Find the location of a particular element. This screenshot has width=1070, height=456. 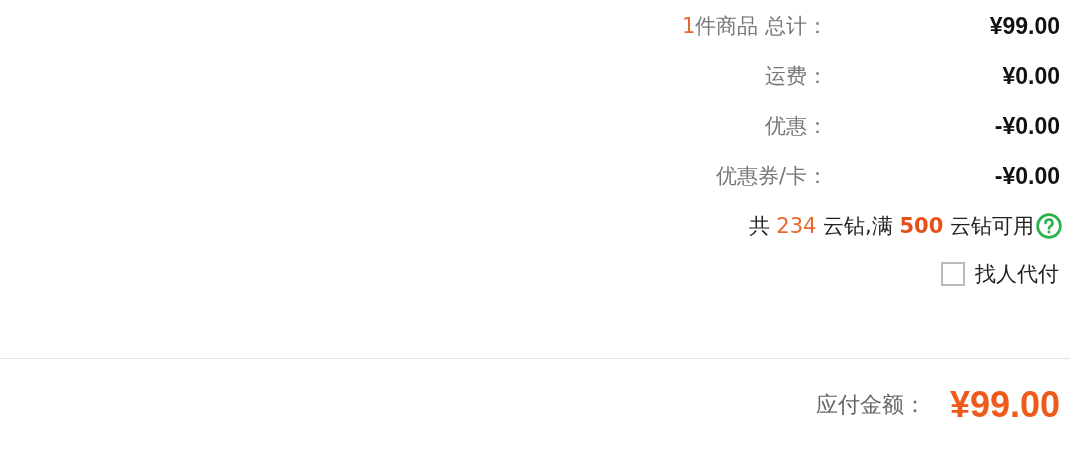

checkbox-label: 找人代付 is located at coordinates (1017, 274).